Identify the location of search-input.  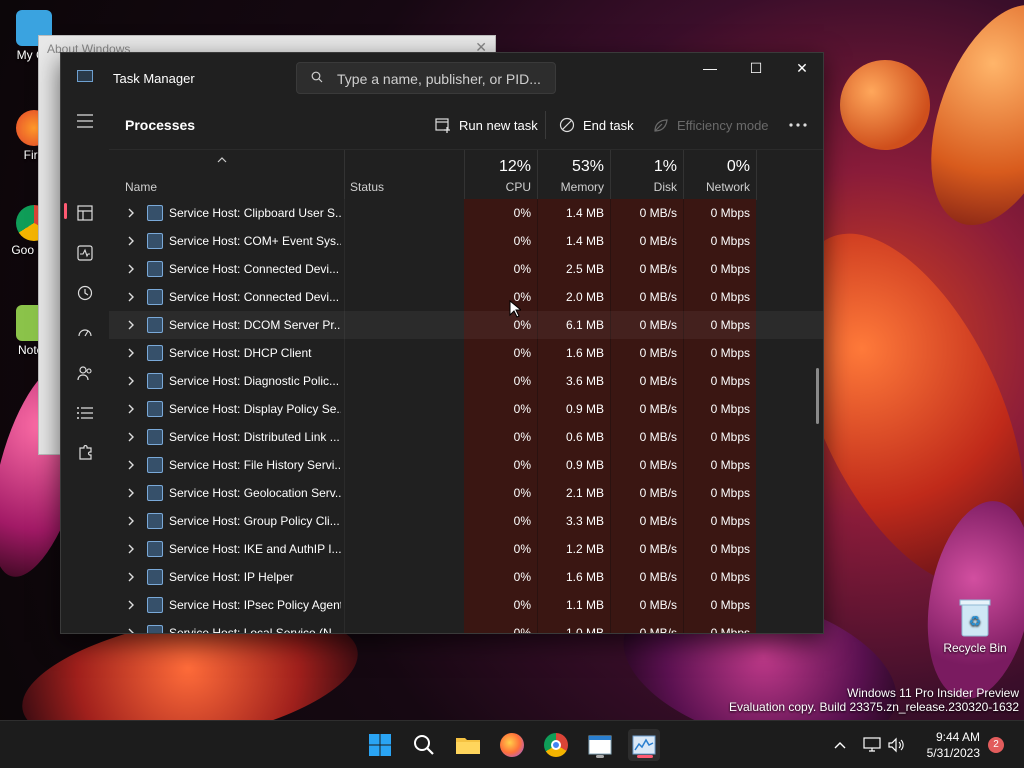
(442, 79).